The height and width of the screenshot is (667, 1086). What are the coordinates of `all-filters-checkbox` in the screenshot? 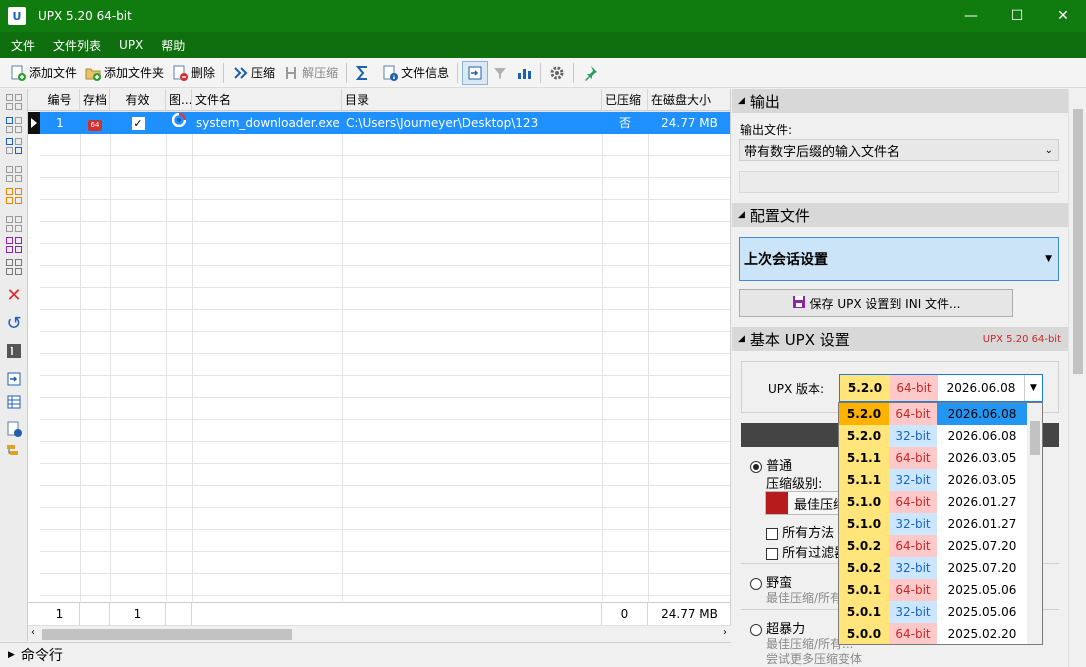 It's located at (772, 553).